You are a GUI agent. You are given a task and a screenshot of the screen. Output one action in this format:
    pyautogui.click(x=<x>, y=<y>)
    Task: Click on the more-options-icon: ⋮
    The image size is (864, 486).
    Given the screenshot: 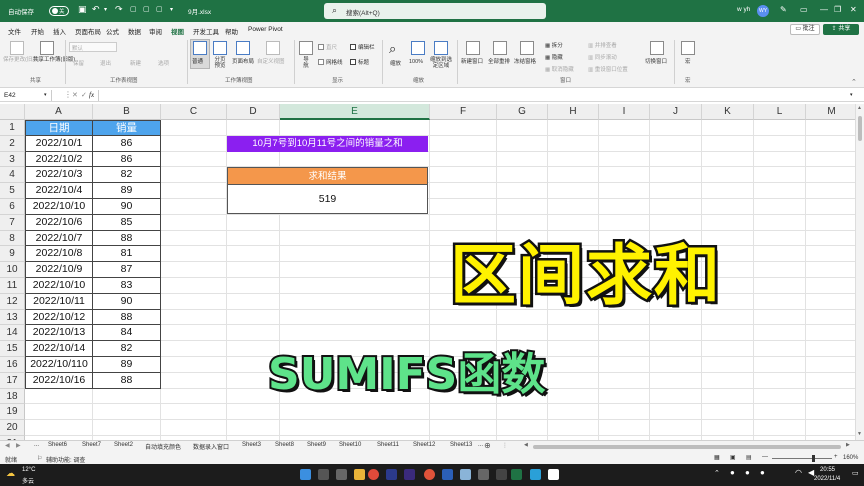 What is the action you would take?
    pyautogui.click(x=505, y=445)
    